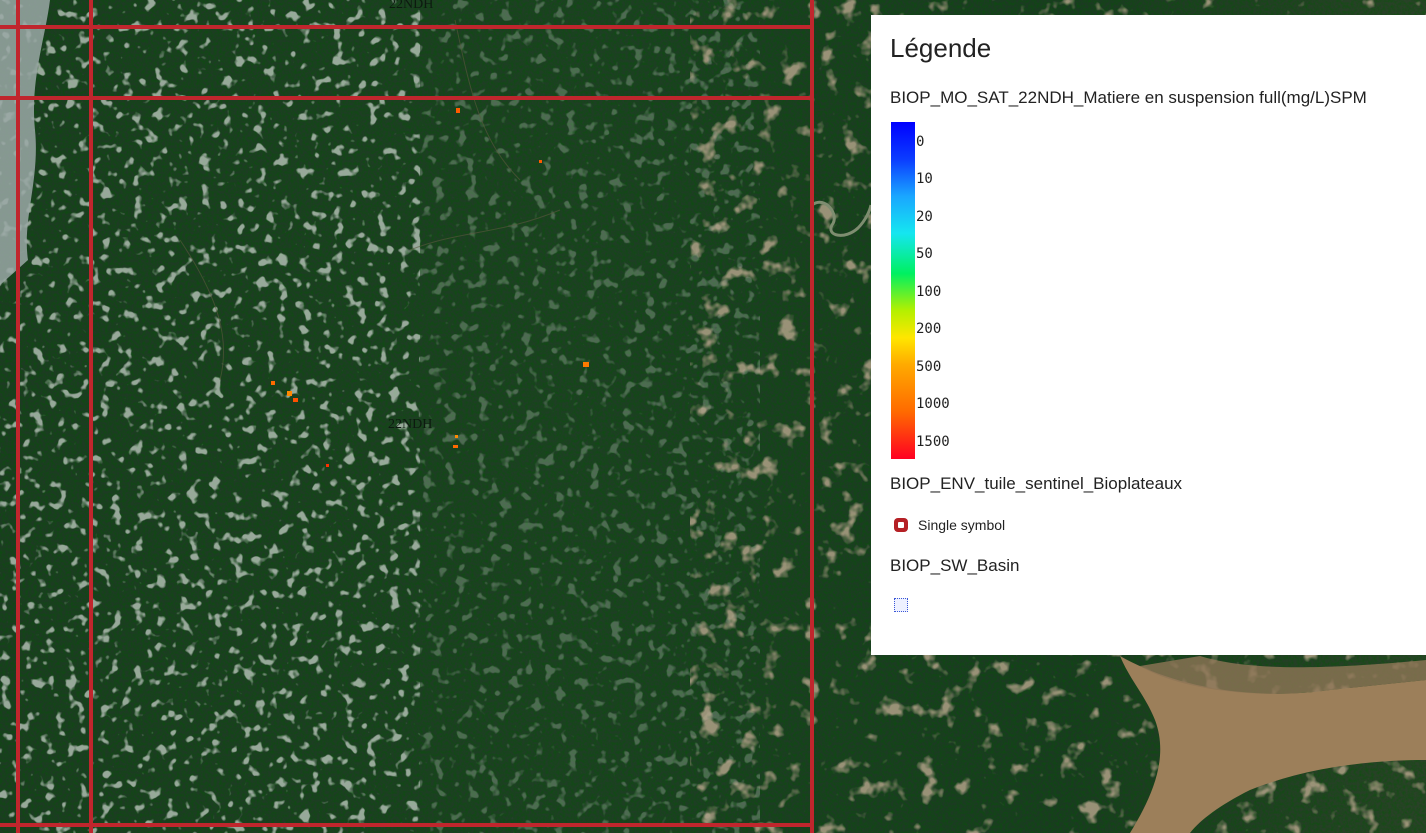 The height and width of the screenshot is (833, 1426). Describe the element at coordinates (962, 525) in the screenshot. I see `single-symbol-label: Single symbol` at that location.